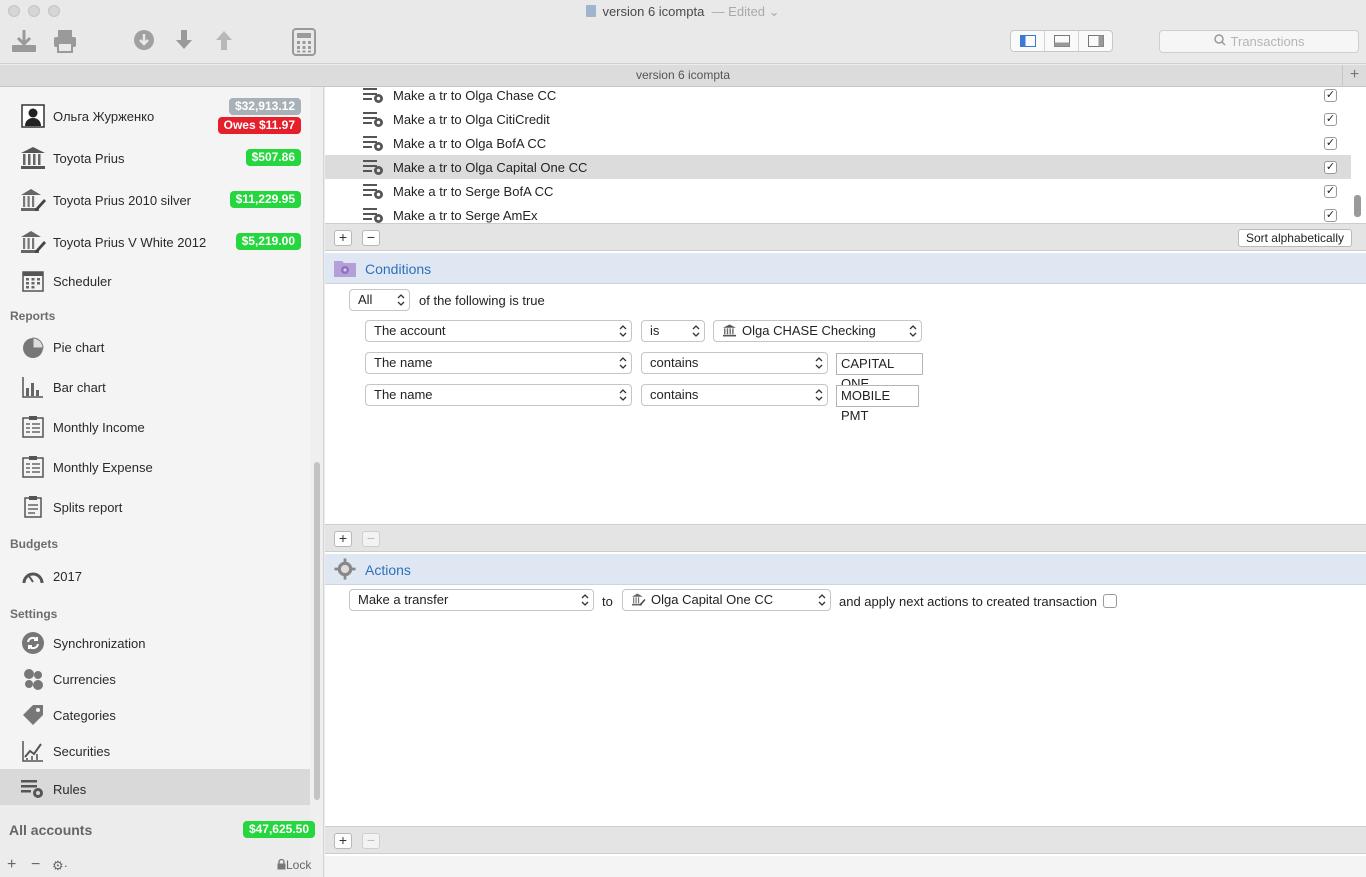  Describe the element at coordinates (371, 539) in the screenshot. I see `remove-condition-button: −` at that location.